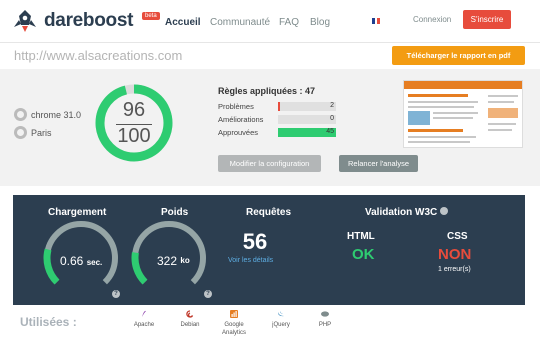 This screenshot has height=352, width=540. What do you see at coordinates (72, 261) in the screenshot?
I see `load-time-number: 0.66` at bounding box center [72, 261].